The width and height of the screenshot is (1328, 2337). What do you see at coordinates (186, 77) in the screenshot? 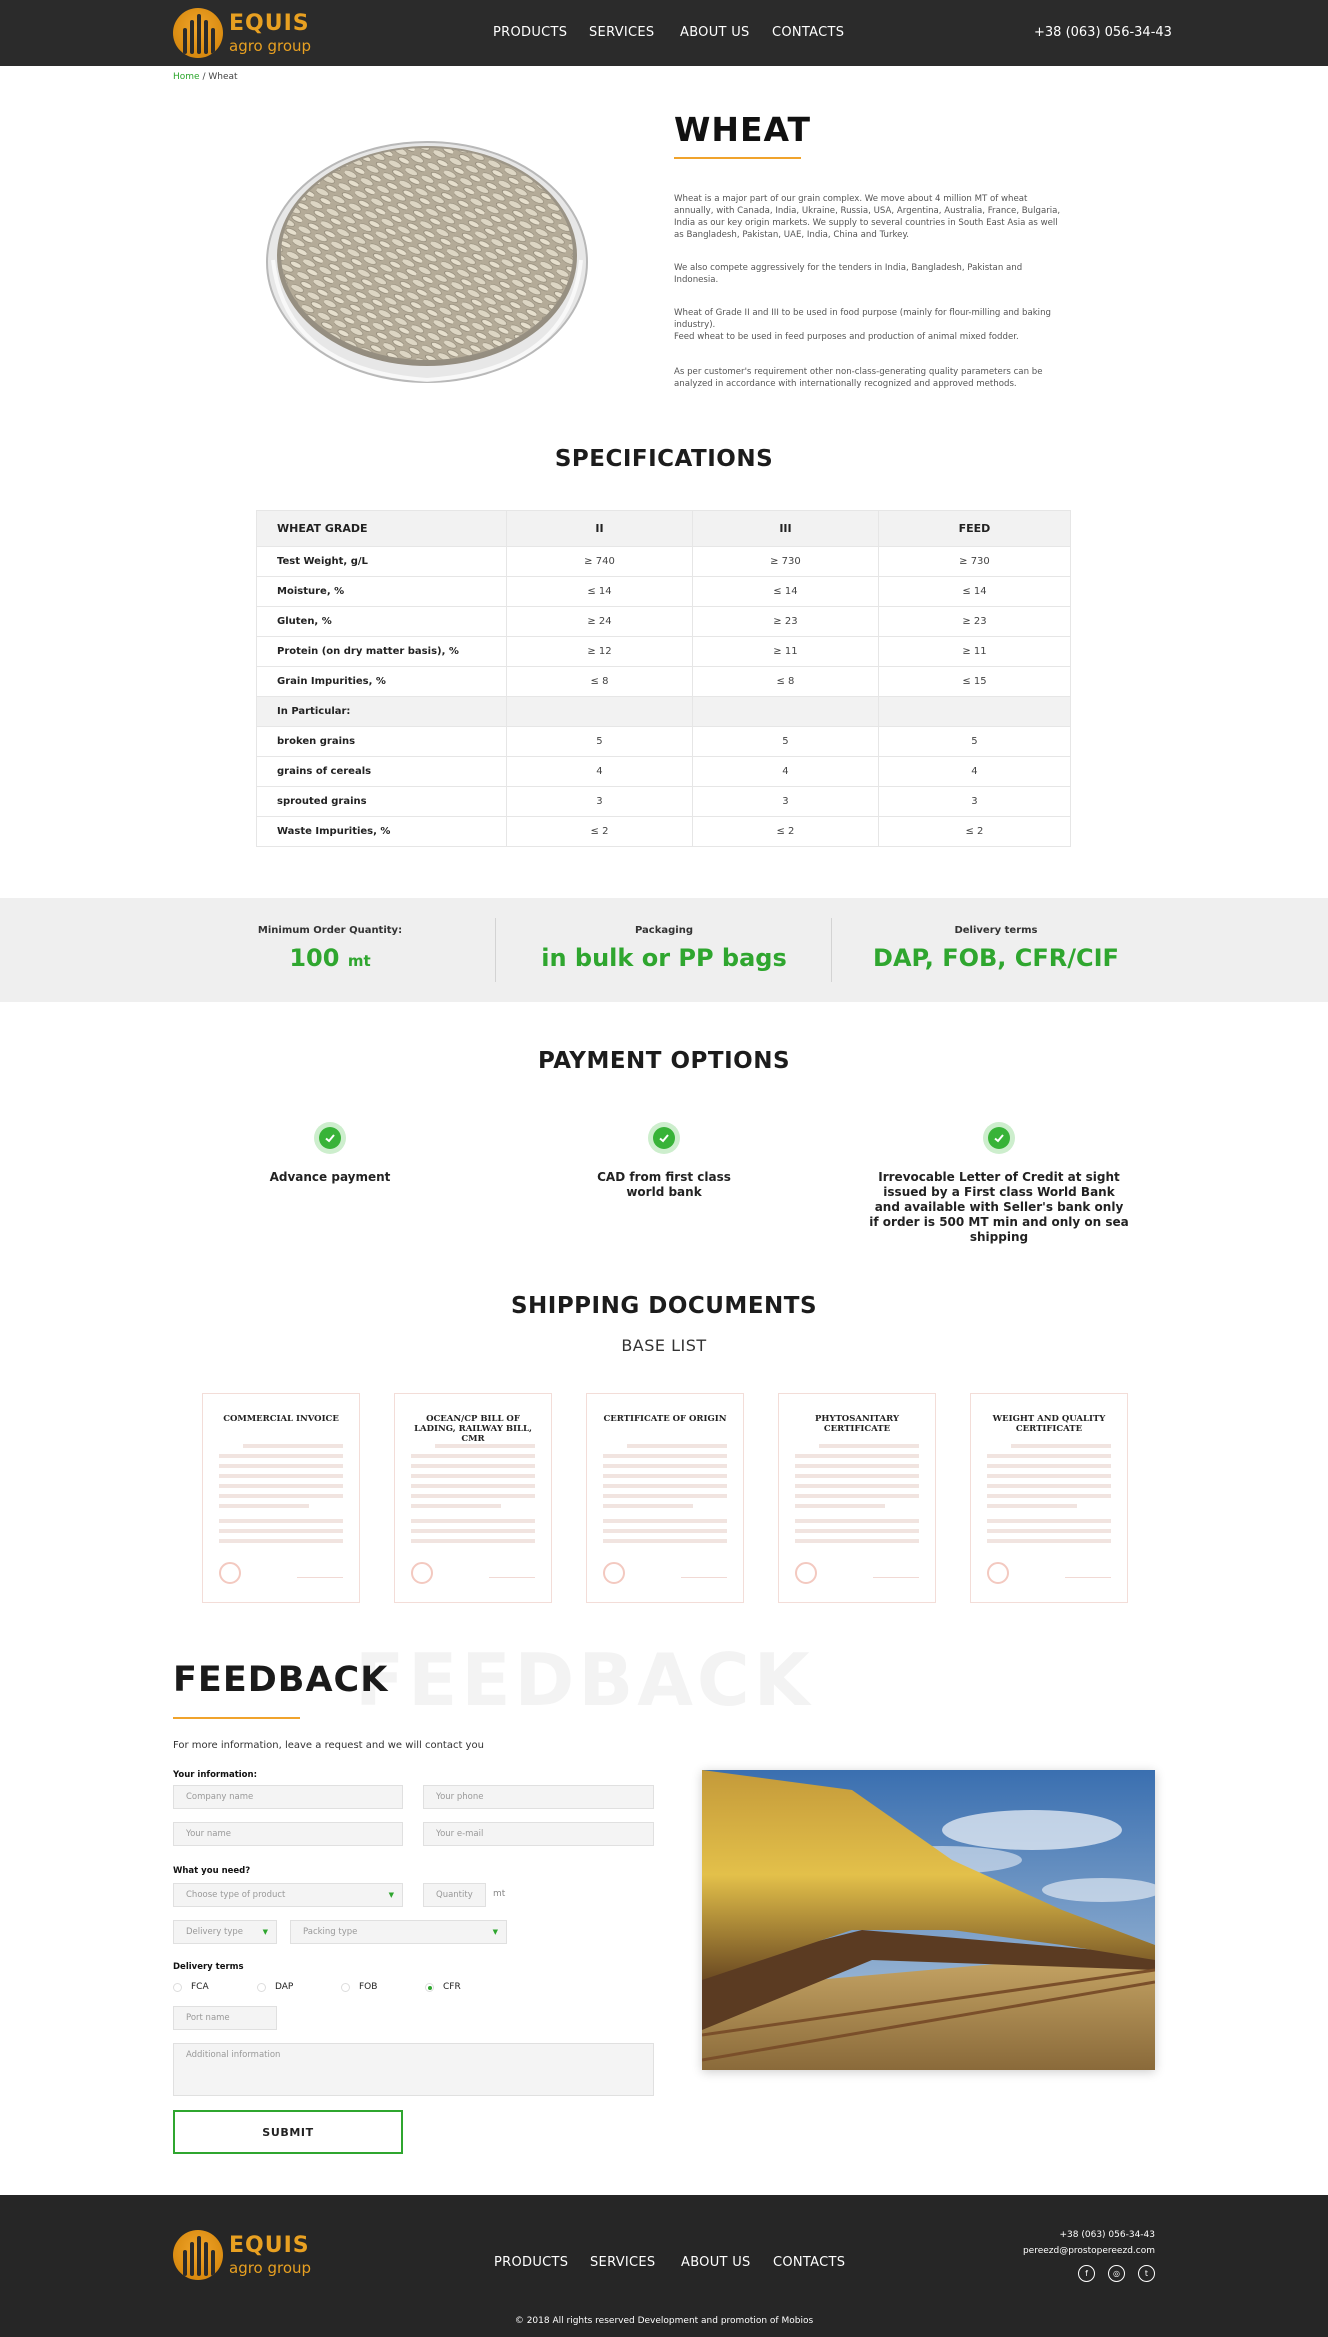
I see `breadcrumb-home: Home` at bounding box center [186, 77].